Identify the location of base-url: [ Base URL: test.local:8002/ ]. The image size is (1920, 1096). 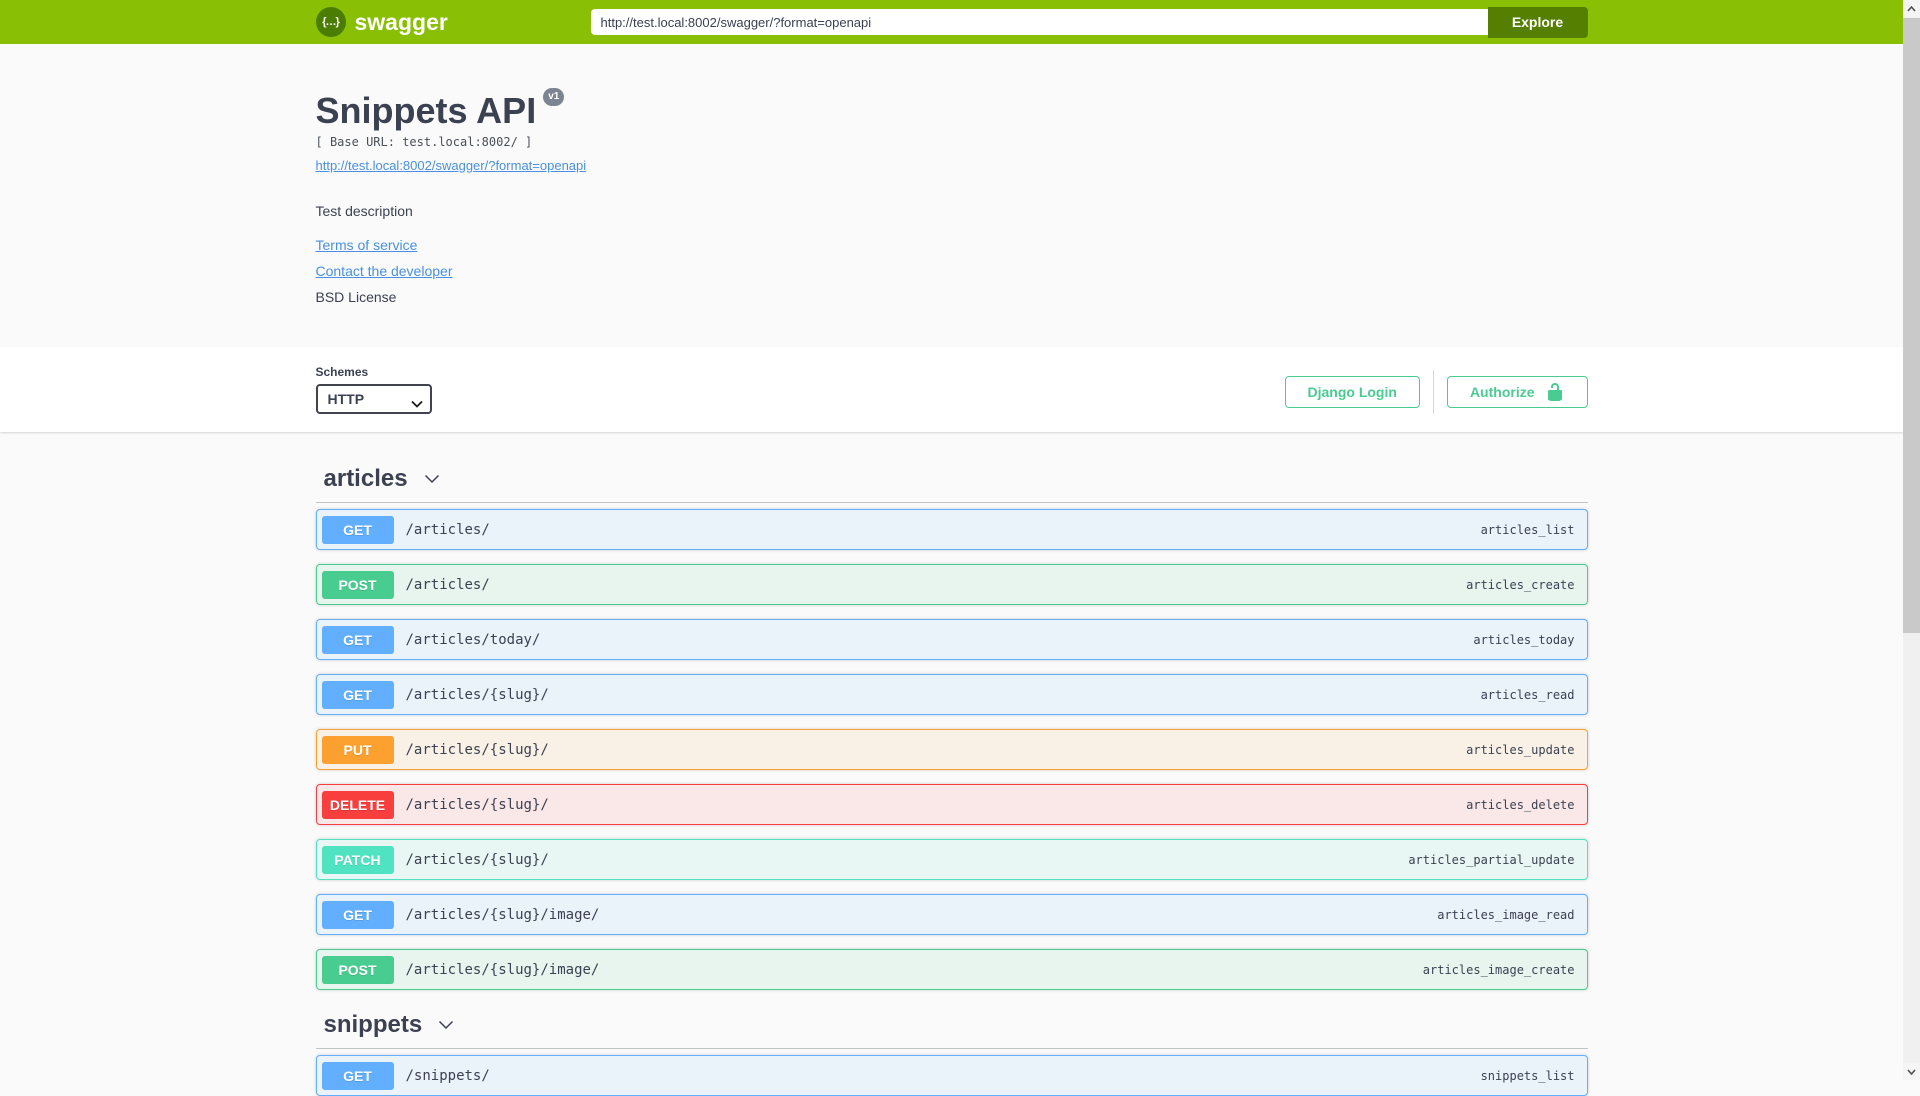
(424, 142).